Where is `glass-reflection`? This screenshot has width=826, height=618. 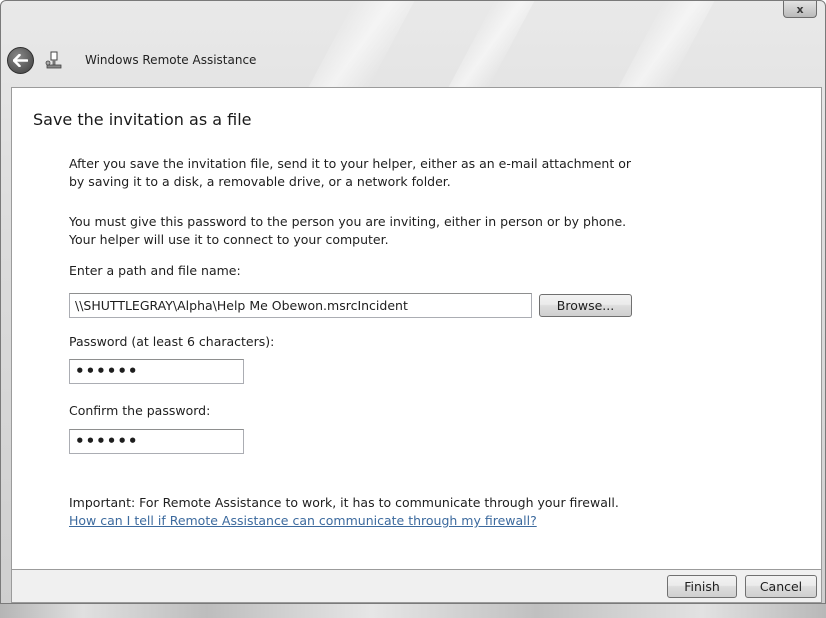 glass-reflection is located at coordinates (666, 45).